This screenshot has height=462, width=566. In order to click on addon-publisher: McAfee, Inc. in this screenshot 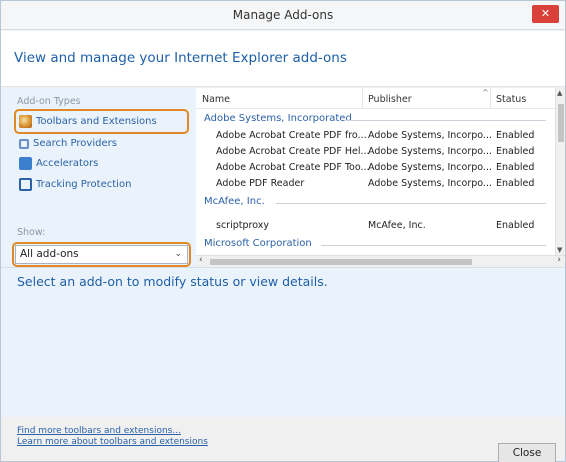, I will do `click(397, 225)`.